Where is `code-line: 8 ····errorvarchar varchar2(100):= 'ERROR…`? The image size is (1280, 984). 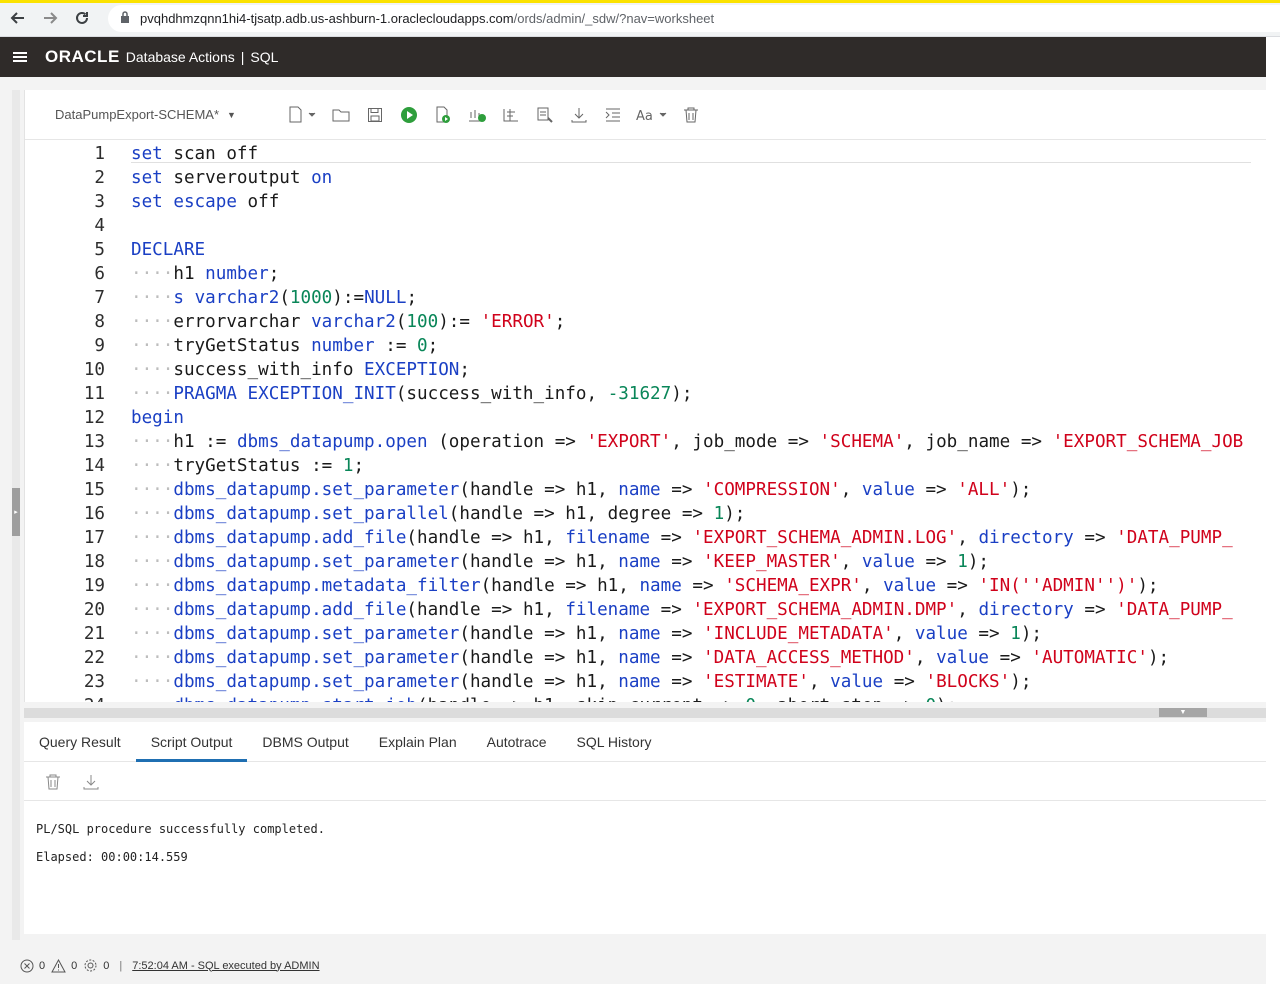
code-line: 8 ····errorvarchar varchar2(100):= 'ERROR… is located at coordinates (646, 322).